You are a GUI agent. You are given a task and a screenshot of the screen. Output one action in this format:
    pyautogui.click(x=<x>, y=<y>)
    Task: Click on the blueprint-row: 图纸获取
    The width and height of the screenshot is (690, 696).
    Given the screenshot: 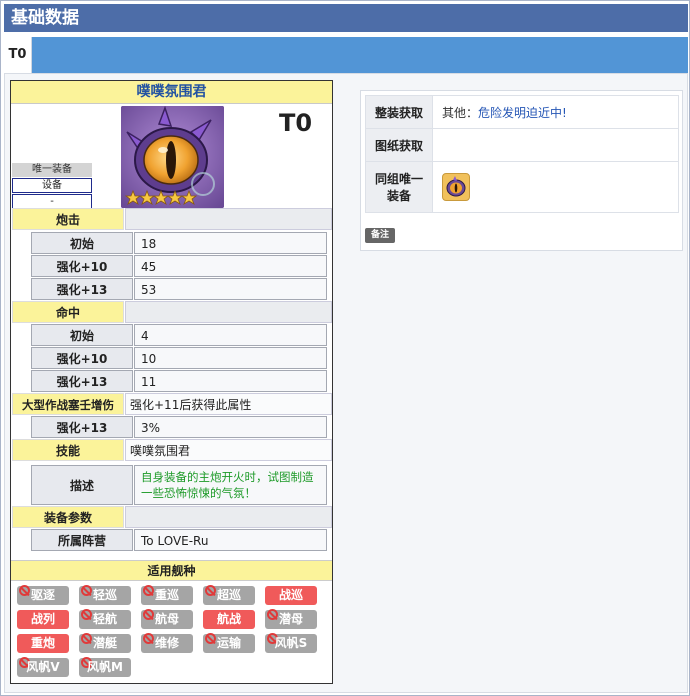 What is the action you would take?
    pyautogui.click(x=522, y=145)
    